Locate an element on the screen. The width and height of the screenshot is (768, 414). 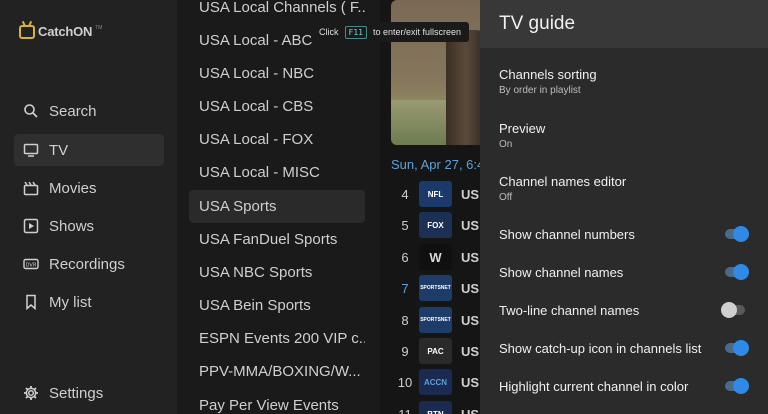
channel-row: 8 SPORTSNET US is located at coordinates (441, 320).